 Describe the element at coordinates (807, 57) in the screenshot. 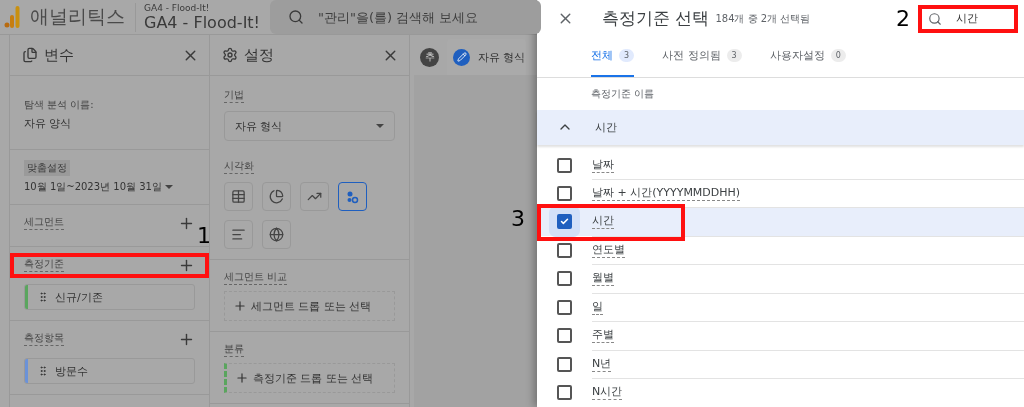

I see `filter-tab: 사용자설정 0` at that location.